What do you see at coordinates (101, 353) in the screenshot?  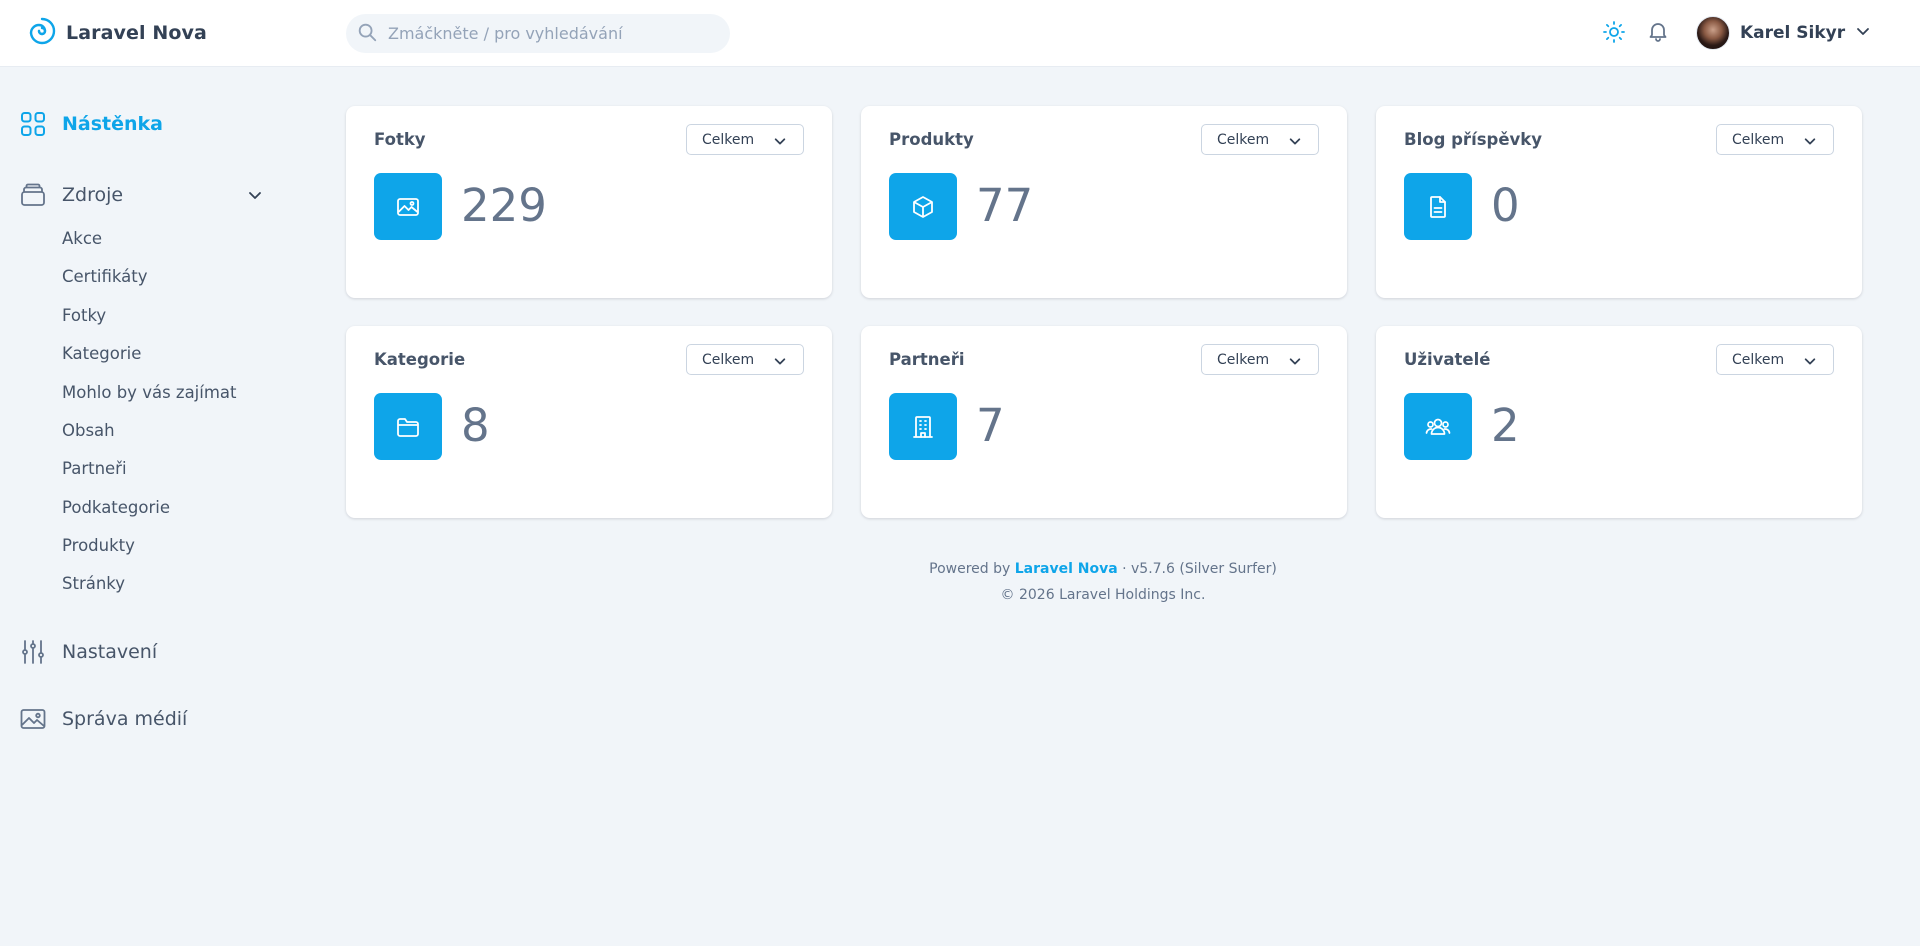 I see `sidebar-item-kategorie: Kategorie` at bounding box center [101, 353].